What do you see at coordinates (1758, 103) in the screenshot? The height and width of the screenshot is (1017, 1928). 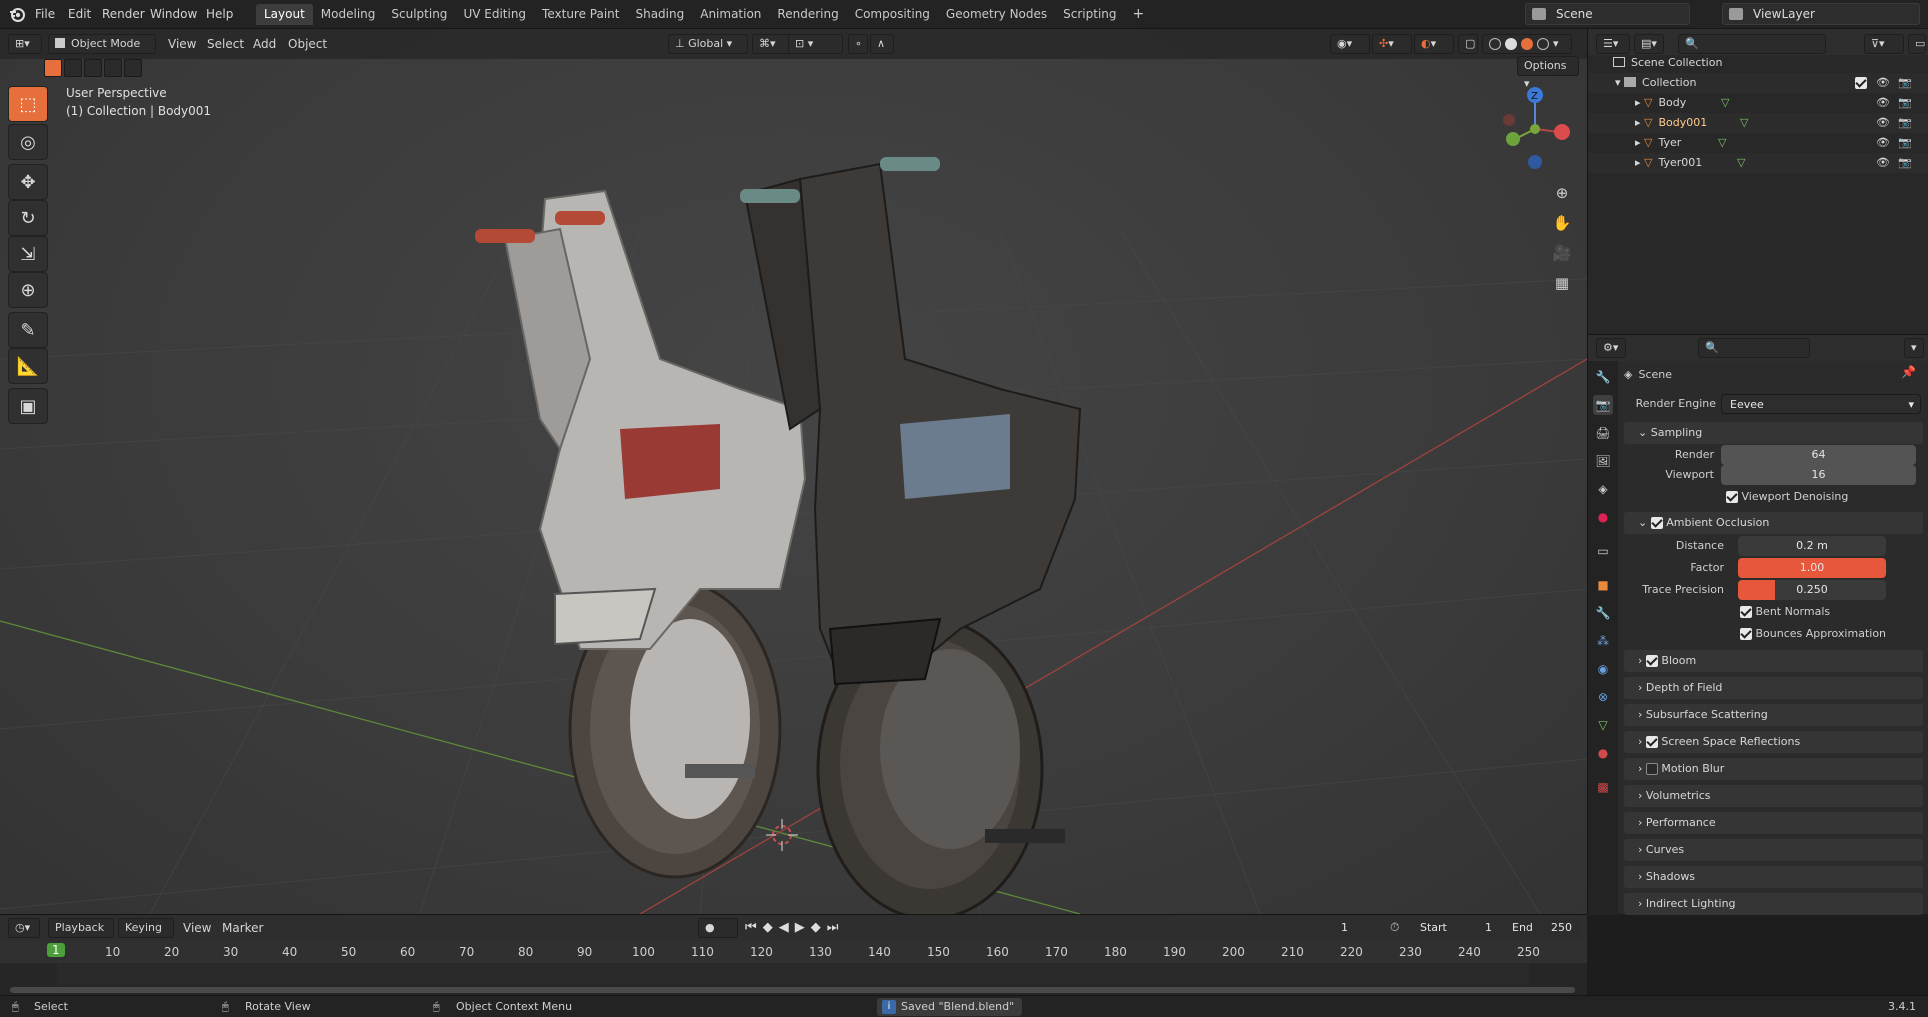 I see `outliner-item-body: ▸ ▽ Body ▽ 👁 📷` at bounding box center [1758, 103].